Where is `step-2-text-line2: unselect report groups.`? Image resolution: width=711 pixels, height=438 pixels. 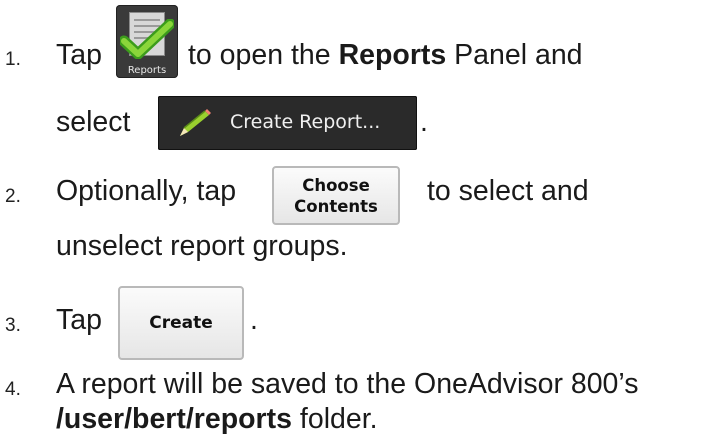
step-2-text-line2: unselect report groups. is located at coordinates (202, 246).